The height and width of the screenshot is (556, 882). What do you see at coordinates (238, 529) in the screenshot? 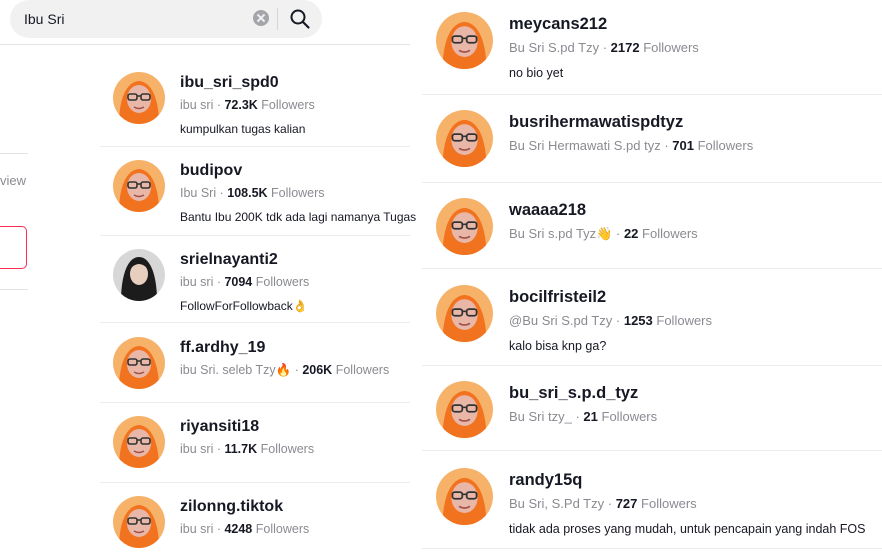
I see `follower-count: 4248` at bounding box center [238, 529].